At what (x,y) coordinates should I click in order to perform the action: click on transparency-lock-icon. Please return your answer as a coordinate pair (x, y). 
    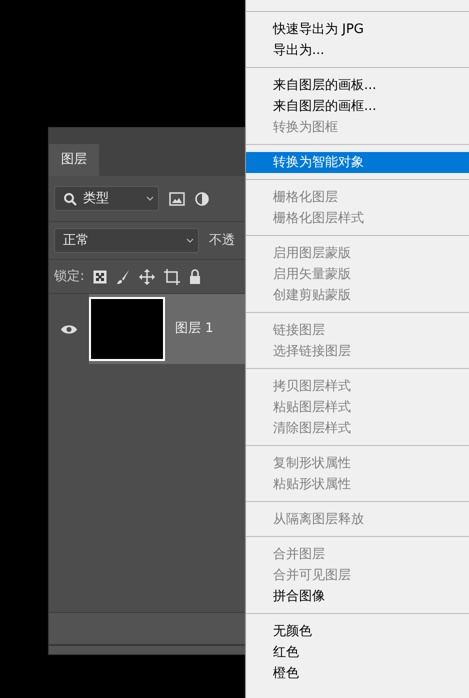
    Looking at the image, I should click on (100, 277).